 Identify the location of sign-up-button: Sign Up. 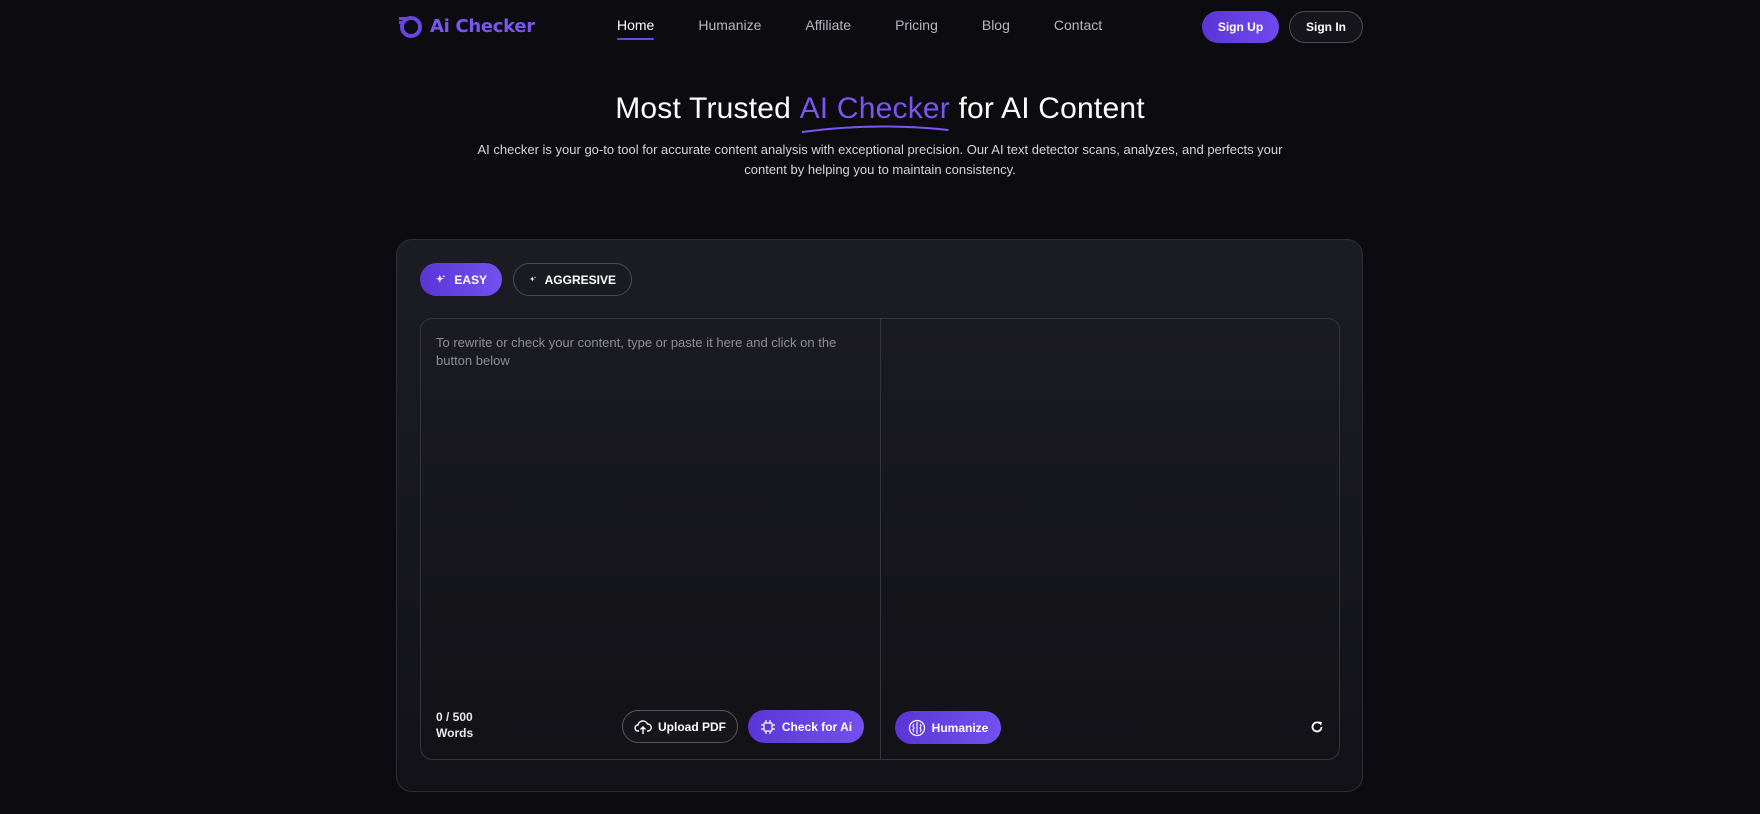
(1240, 27).